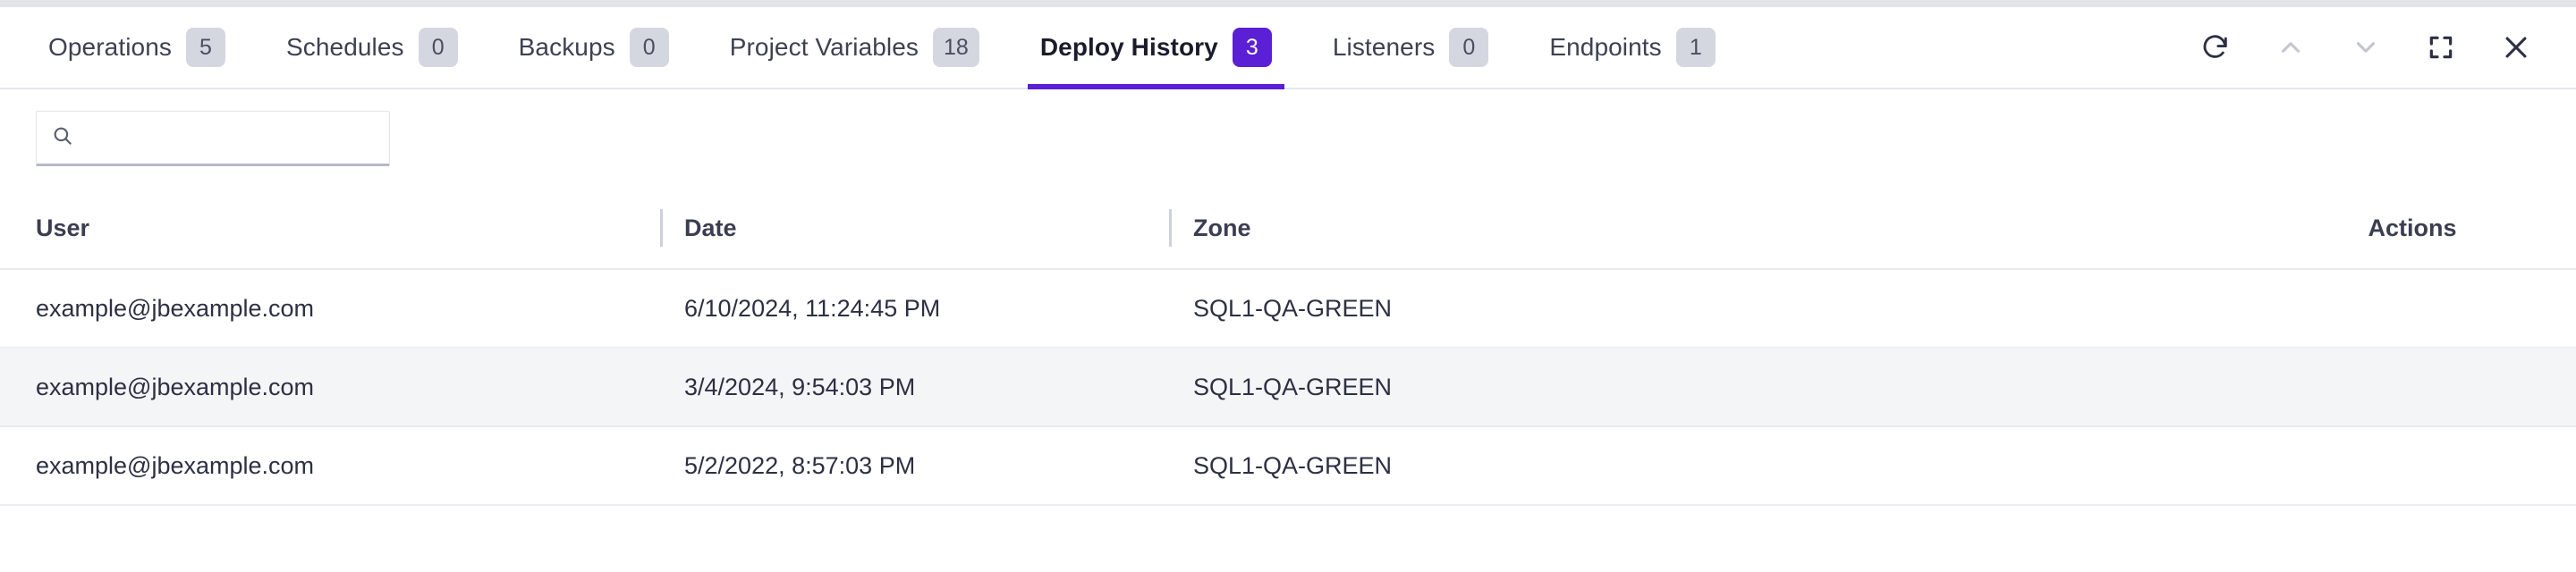 This screenshot has width=2576, height=572. I want to click on tab-badge-count: 1, so click(1695, 48).